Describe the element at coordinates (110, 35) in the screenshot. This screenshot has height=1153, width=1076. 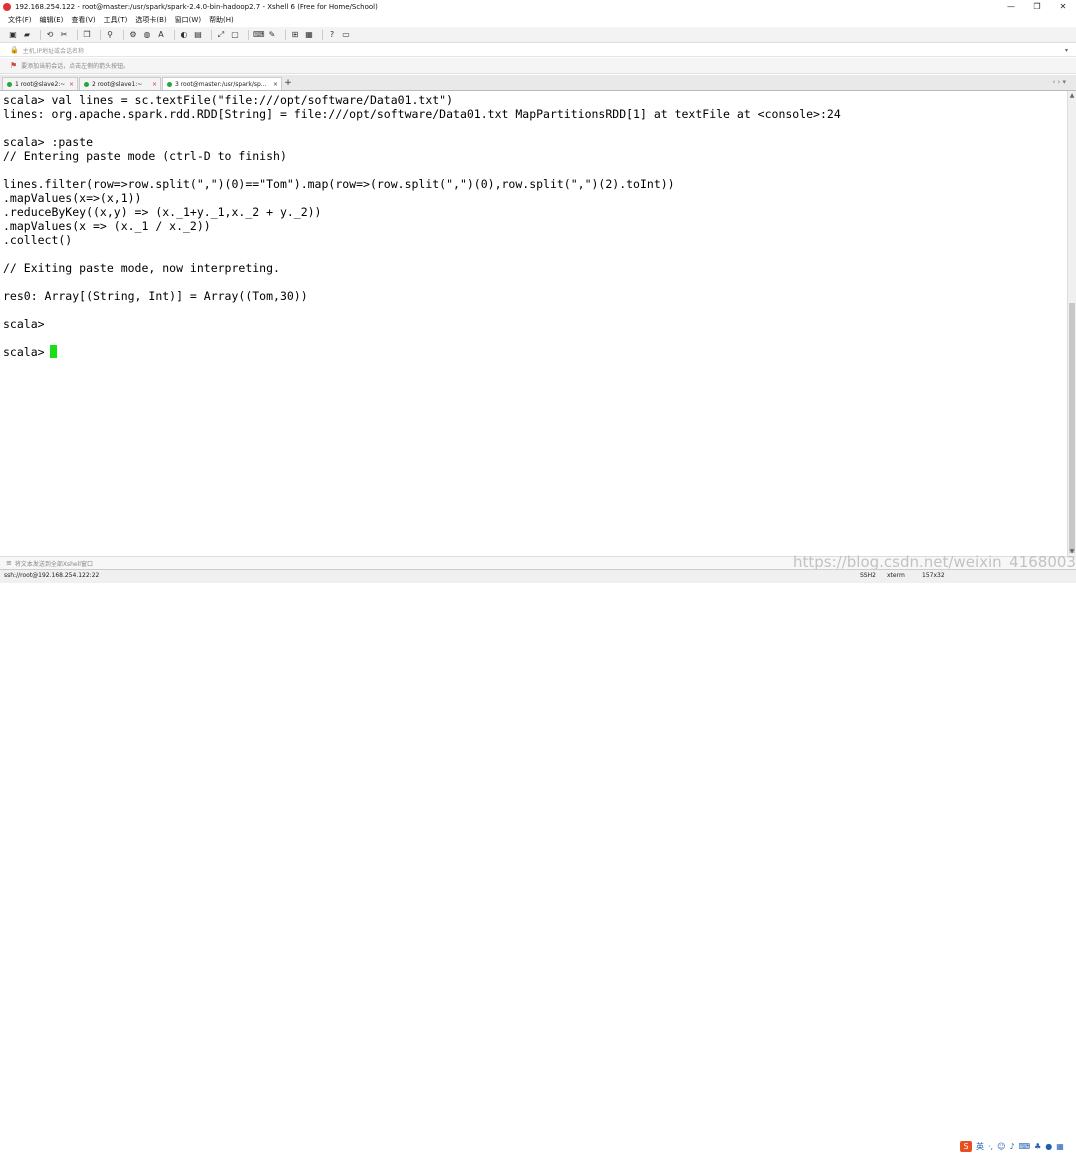
I see `find-icon: ⚲` at that location.